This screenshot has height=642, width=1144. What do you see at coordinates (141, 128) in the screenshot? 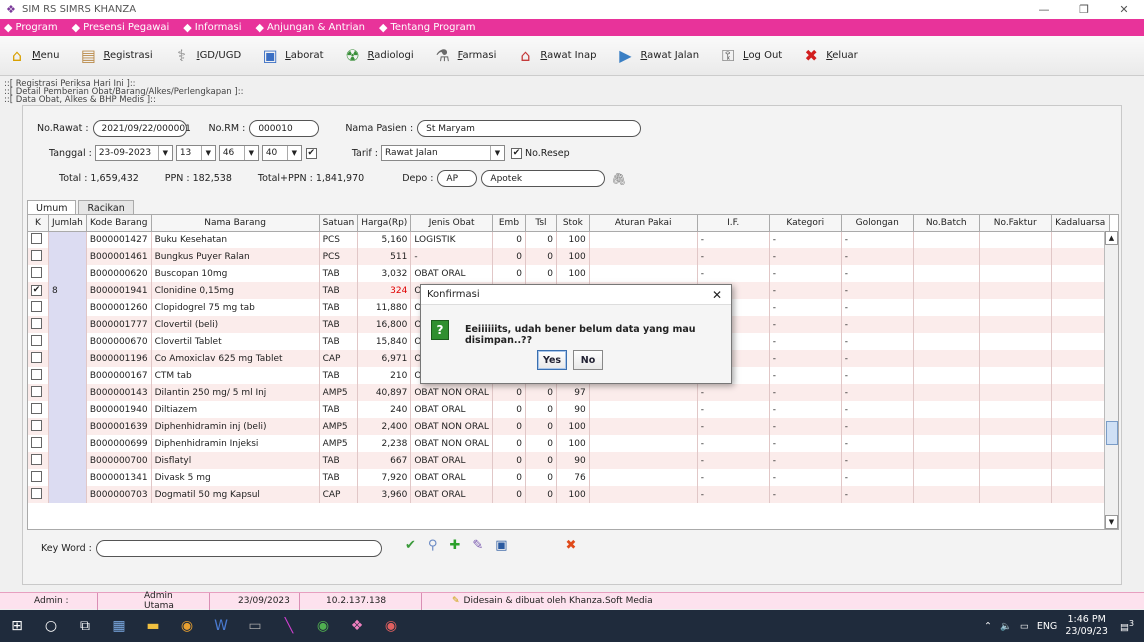
I see `no-rawat-field: 2021/09/22/000001` at bounding box center [141, 128].